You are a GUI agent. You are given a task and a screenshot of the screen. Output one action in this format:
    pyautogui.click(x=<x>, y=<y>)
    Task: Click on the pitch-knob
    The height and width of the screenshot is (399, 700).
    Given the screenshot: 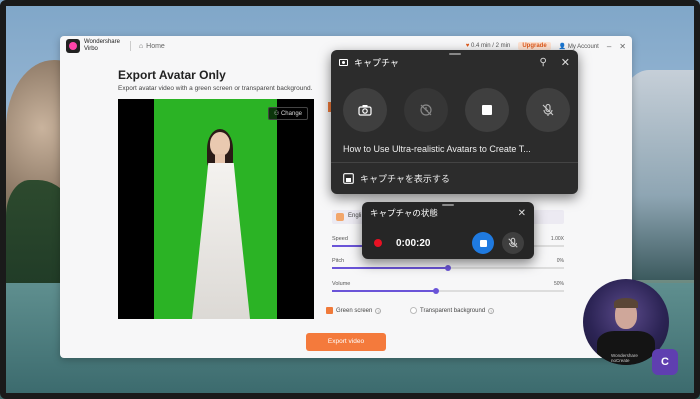 What is the action you would take?
    pyautogui.click(x=448, y=268)
    